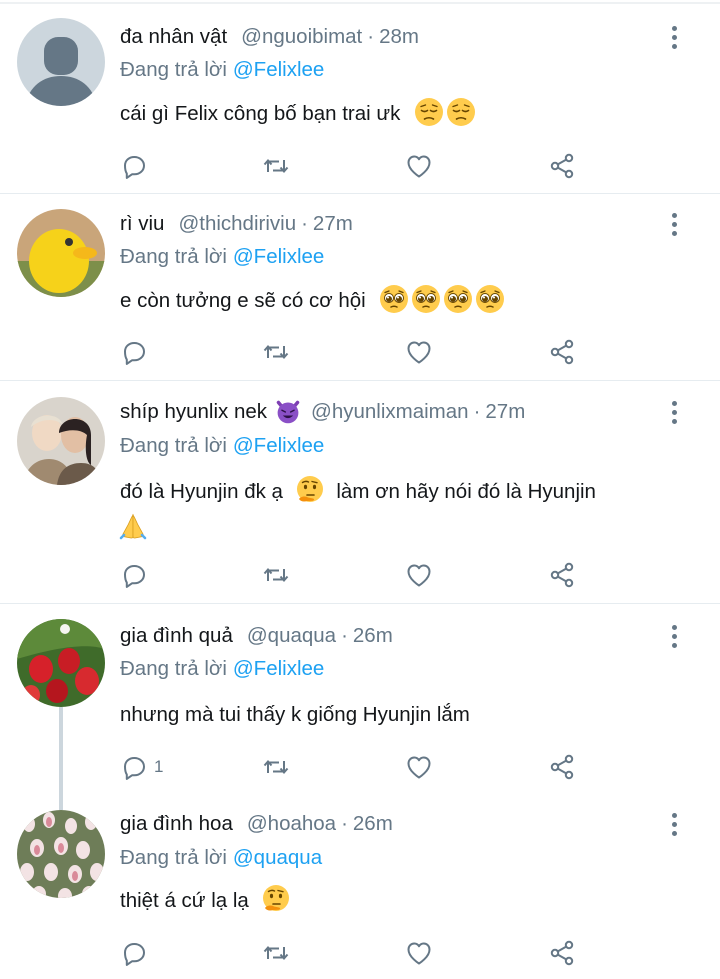 Image resolution: width=720 pixels, height=979 pixels. I want to click on reply-count: 1, so click(159, 766).